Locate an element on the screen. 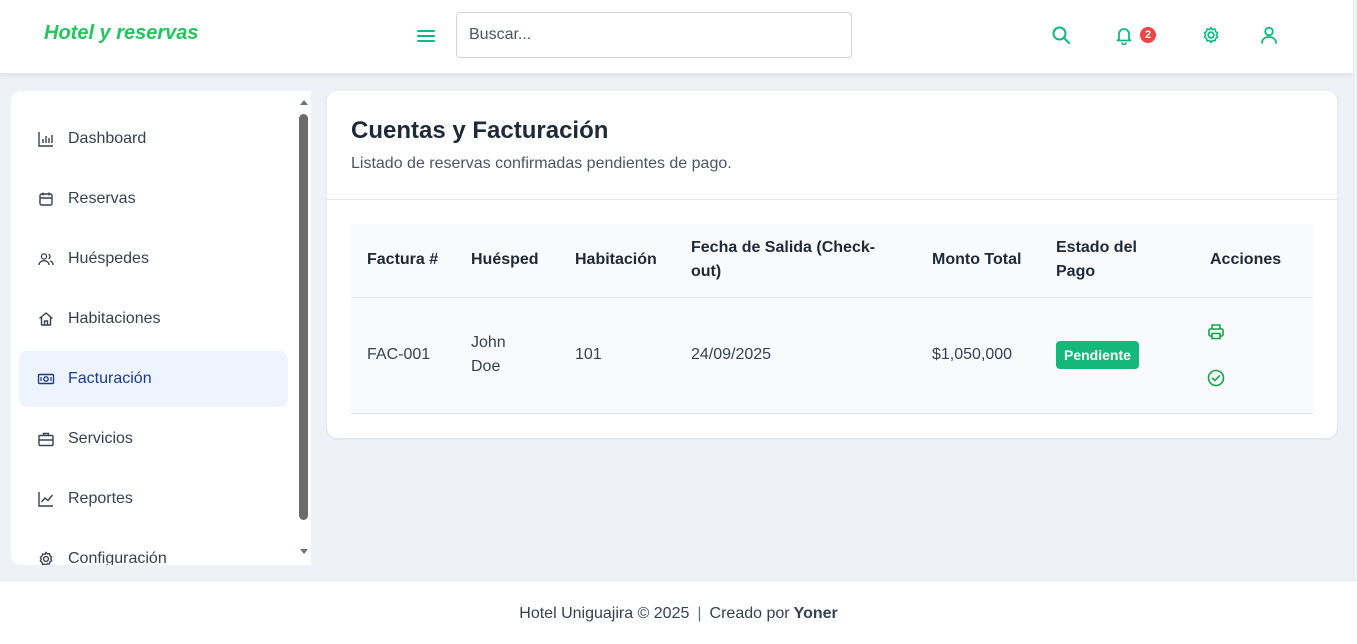 The width and height of the screenshot is (1357, 644). bell-icon is located at coordinates (1124, 35).